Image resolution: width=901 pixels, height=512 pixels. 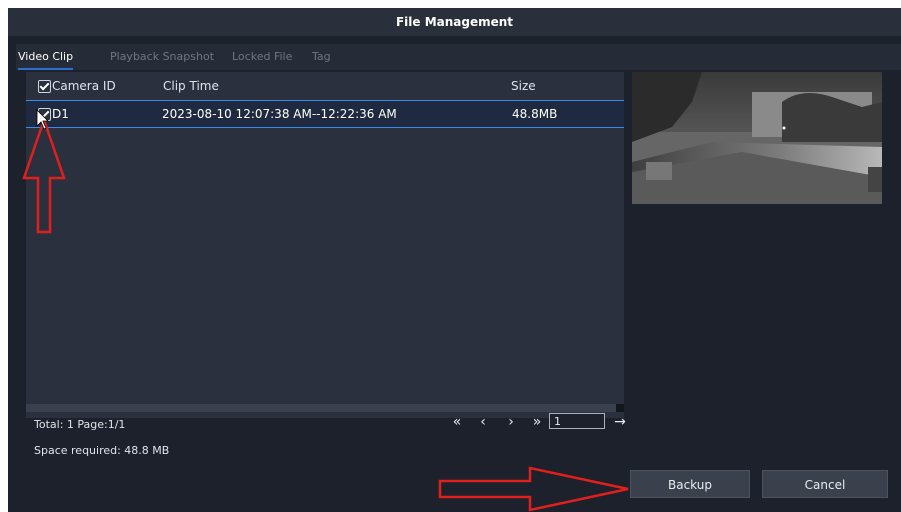 I want to click on tab-locked-file: Locked File, so click(x=262, y=57).